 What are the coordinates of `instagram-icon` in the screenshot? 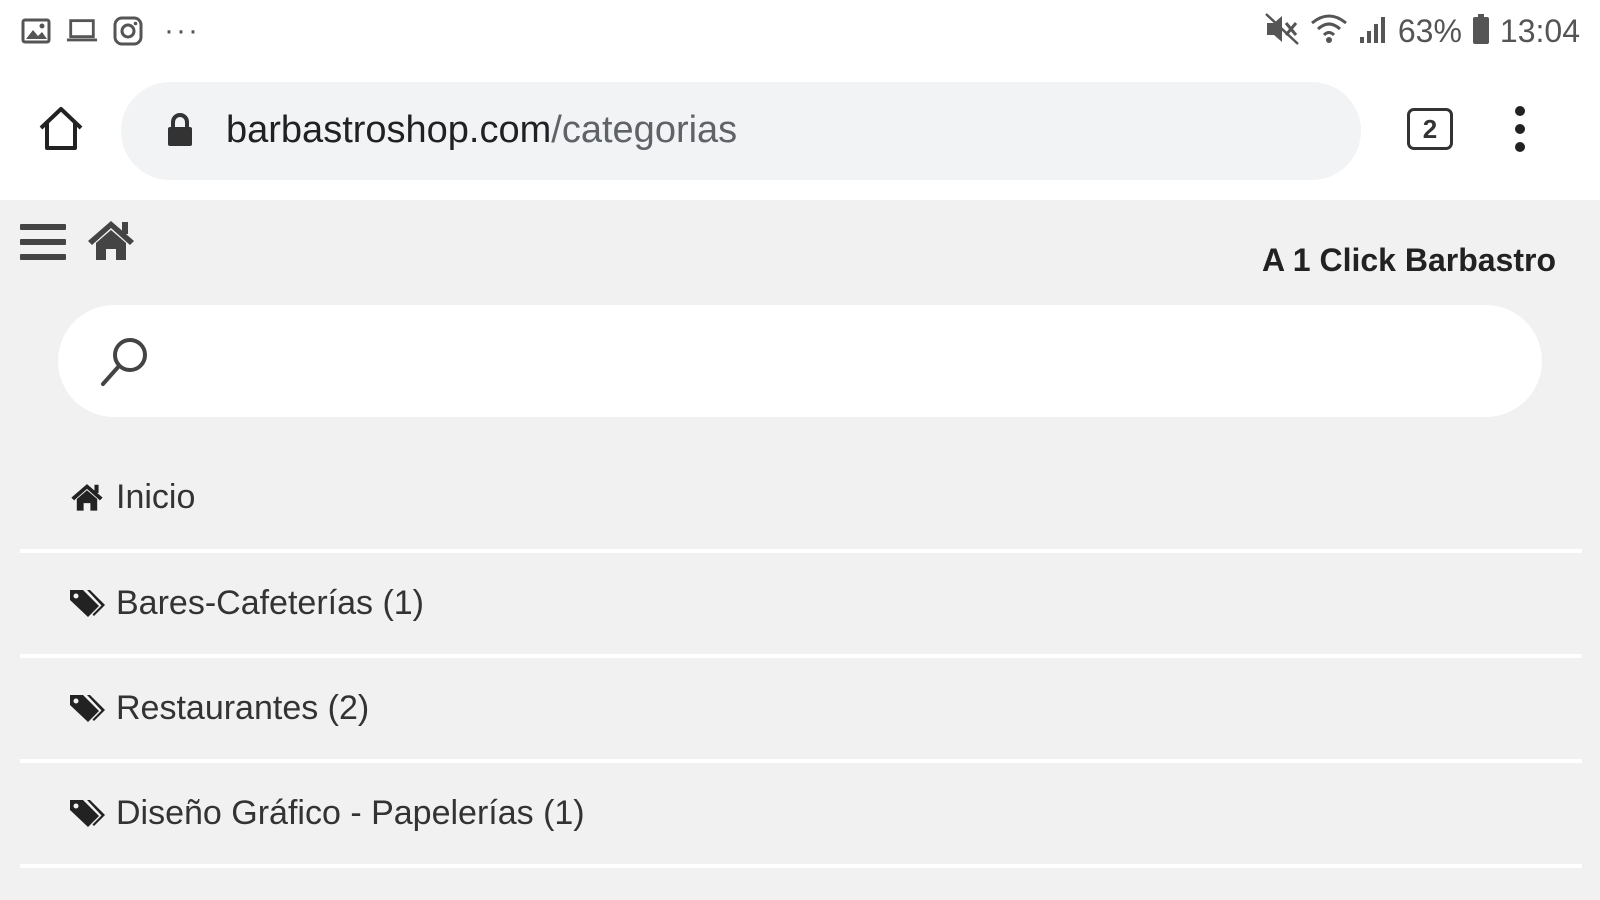 It's located at (128, 31).